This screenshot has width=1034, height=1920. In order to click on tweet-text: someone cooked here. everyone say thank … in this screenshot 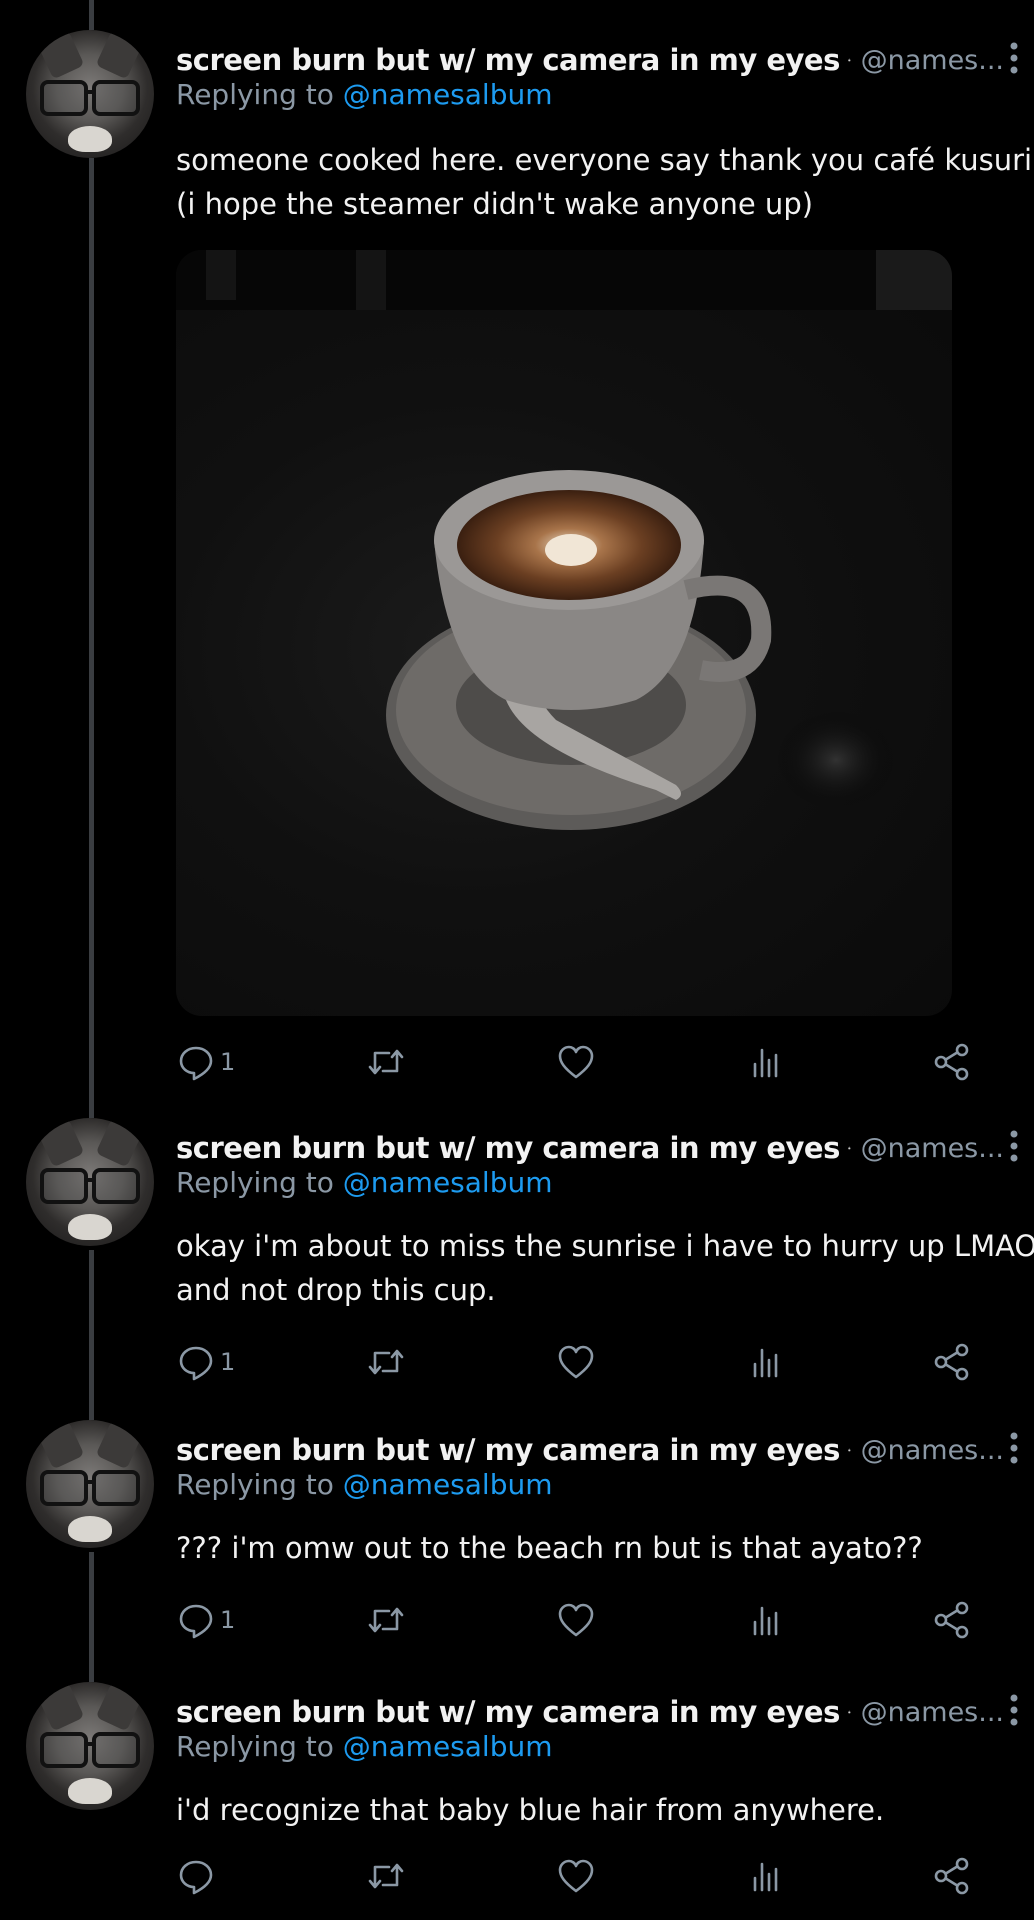, I will do `click(604, 182)`.